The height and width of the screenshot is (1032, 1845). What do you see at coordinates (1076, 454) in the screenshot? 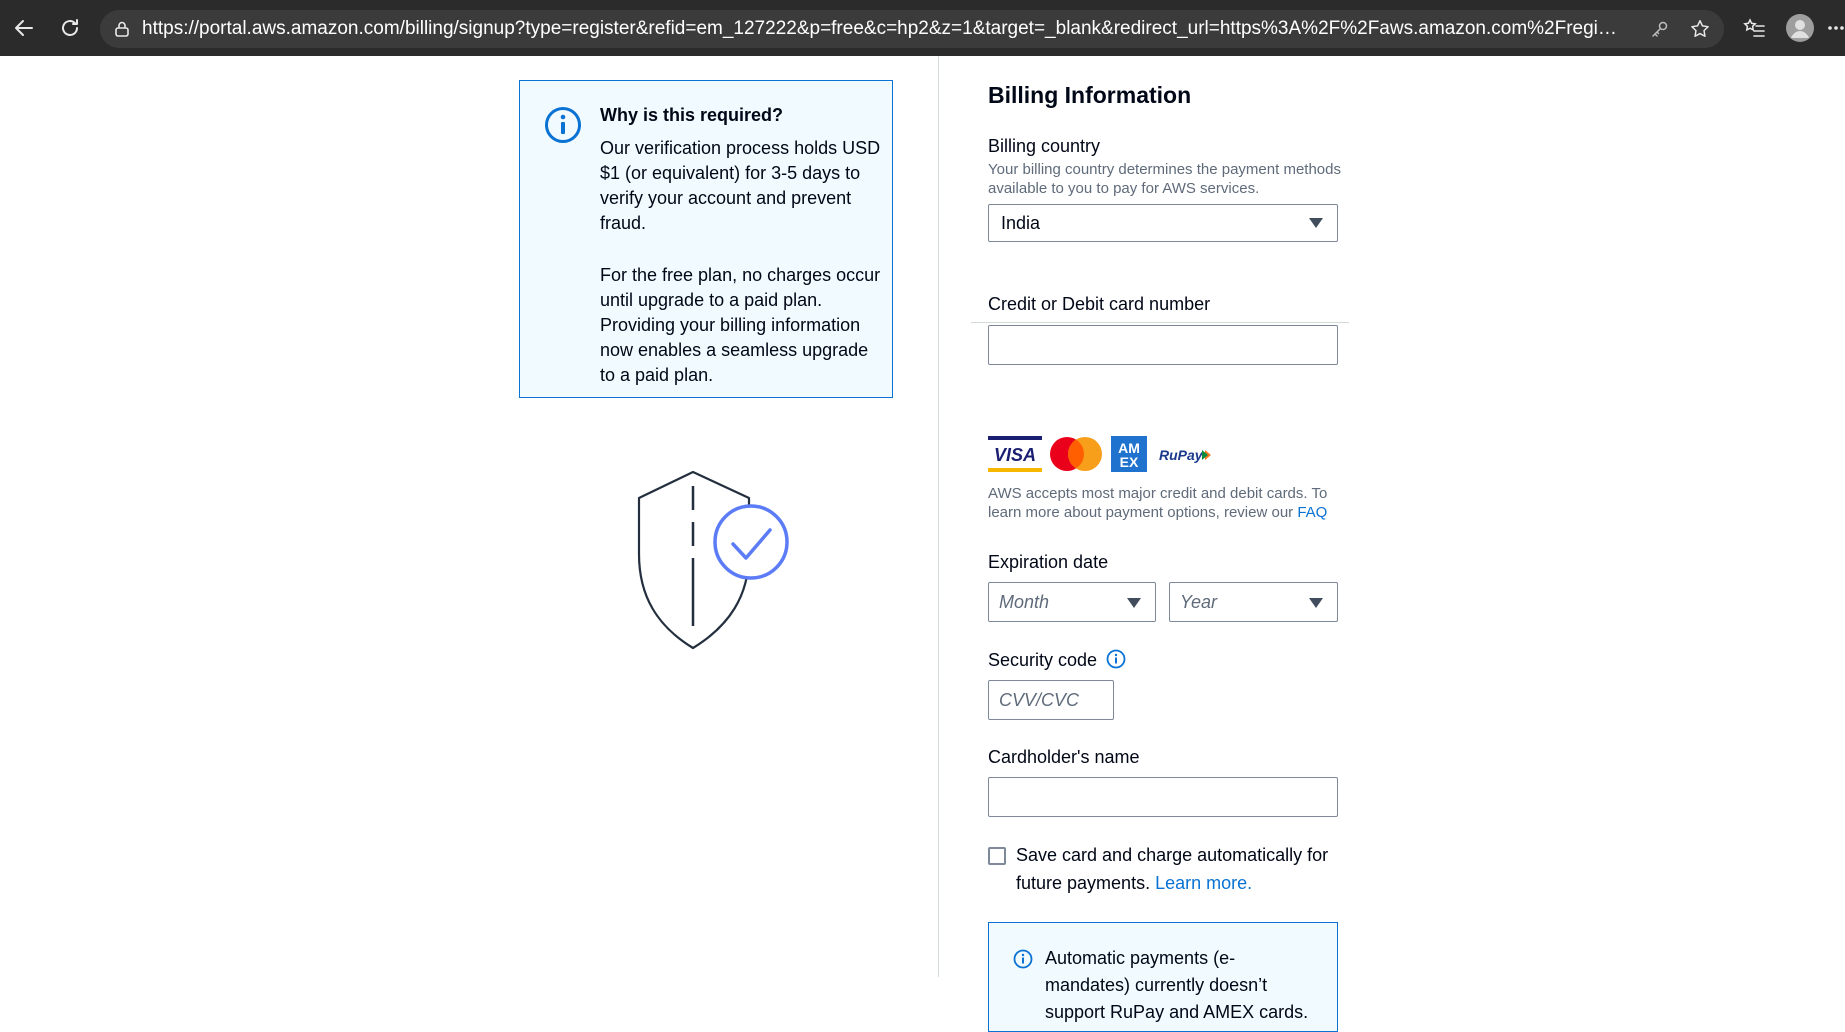
I see `mastercard-icon` at bounding box center [1076, 454].